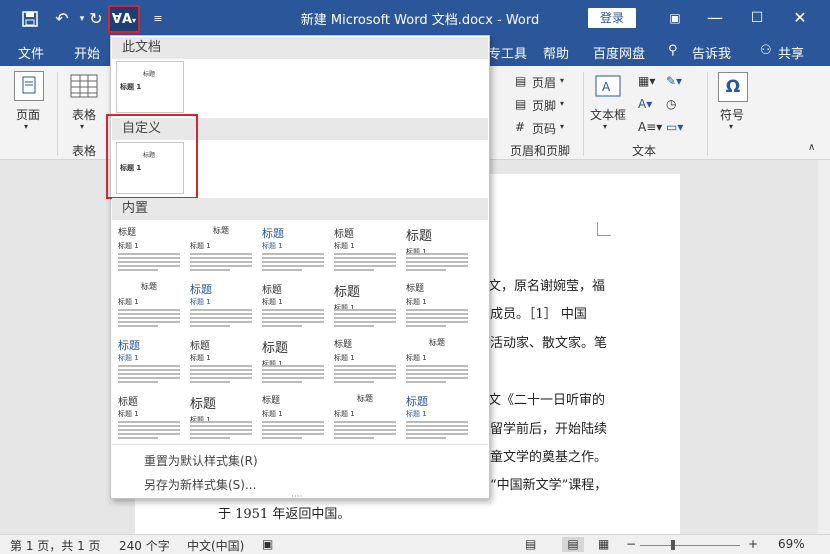 The height and width of the screenshot is (554, 830). What do you see at coordinates (87, 52) in the screenshot?
I see `tab-home: 开始` at bounding box center [87, 52].